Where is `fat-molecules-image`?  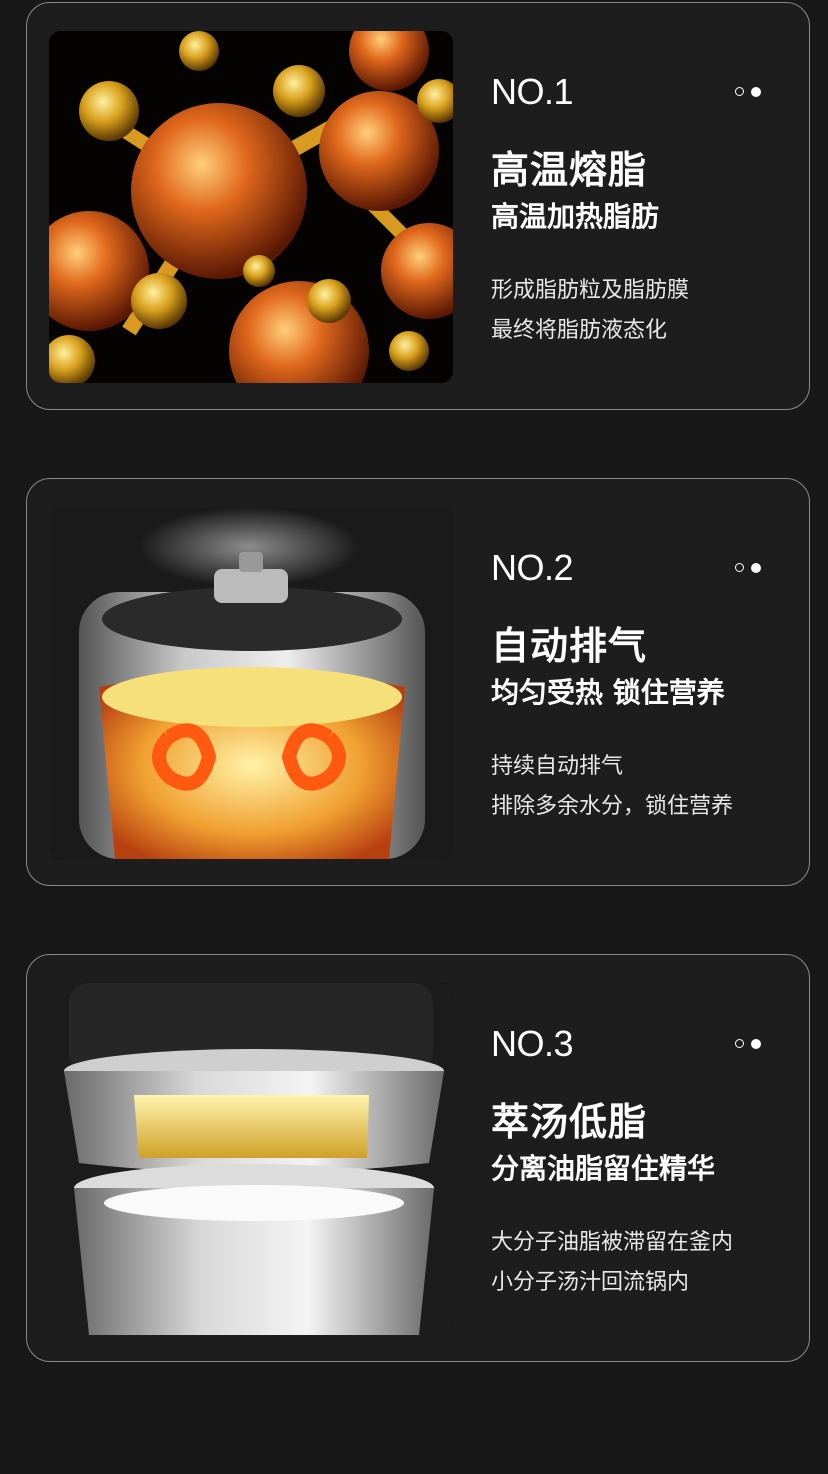
fat-molecules-image is located at coordinates (251, 207).